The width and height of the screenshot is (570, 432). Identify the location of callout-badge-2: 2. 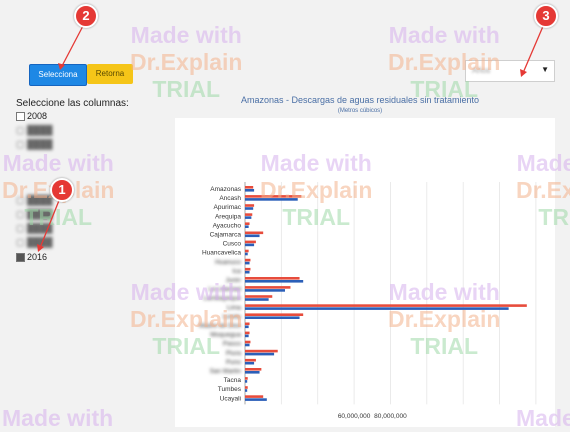
(86, 16).